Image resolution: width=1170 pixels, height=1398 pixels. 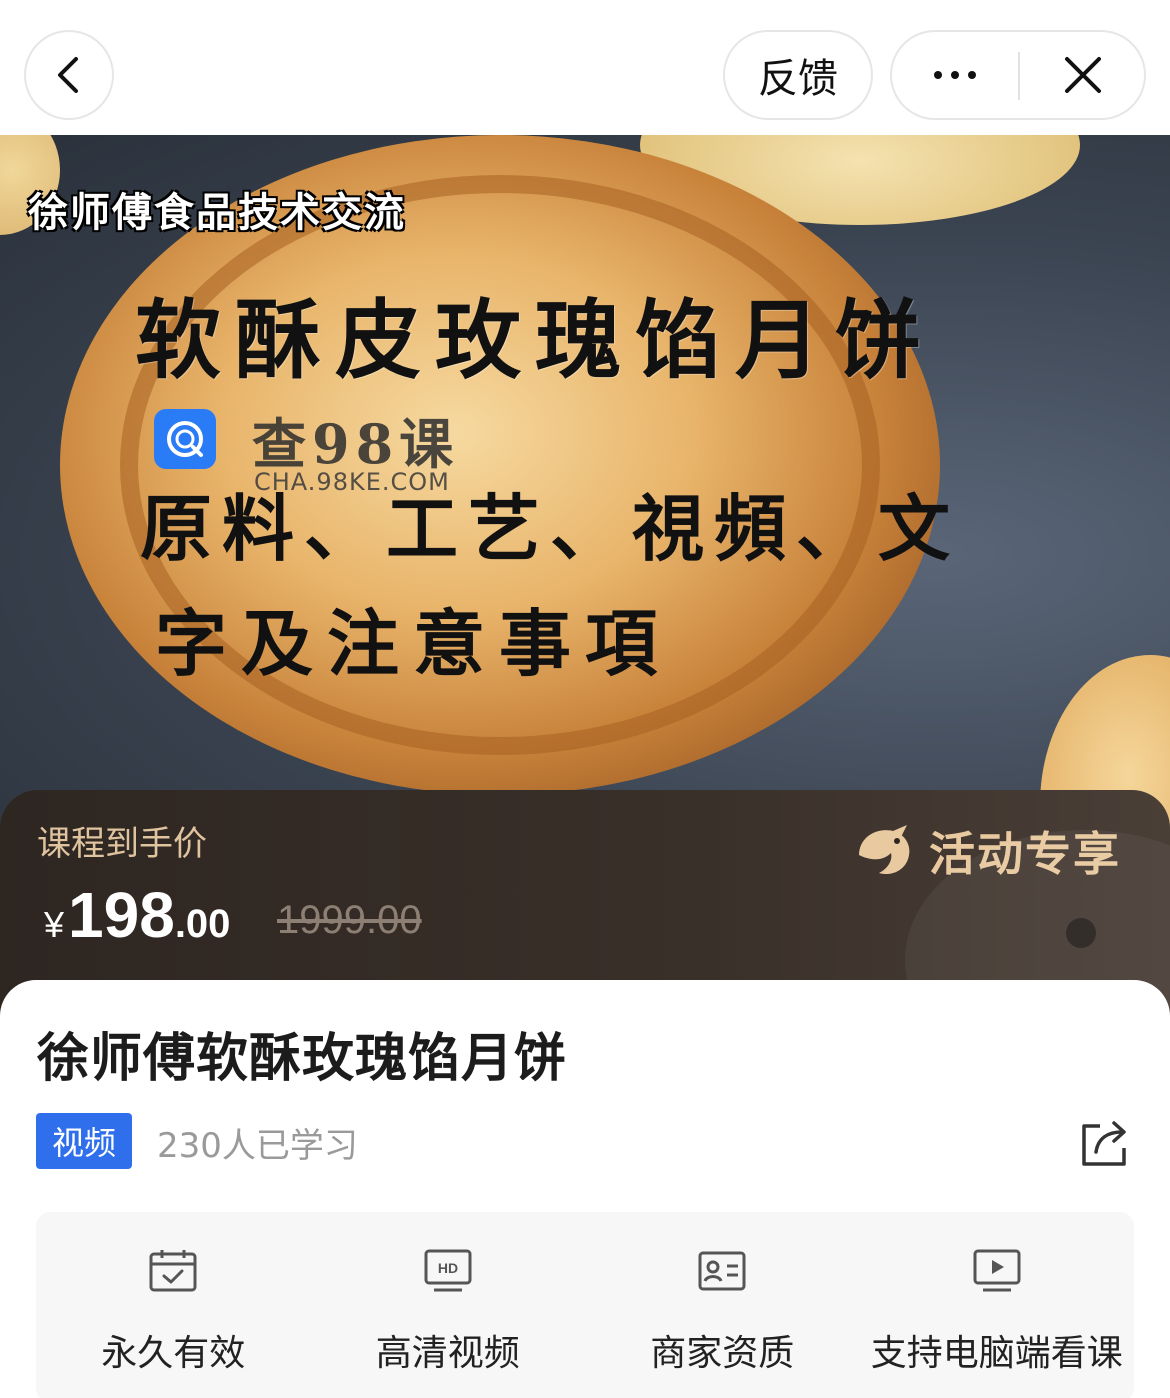 I want to click on more-button, so click(x=955, y=75).